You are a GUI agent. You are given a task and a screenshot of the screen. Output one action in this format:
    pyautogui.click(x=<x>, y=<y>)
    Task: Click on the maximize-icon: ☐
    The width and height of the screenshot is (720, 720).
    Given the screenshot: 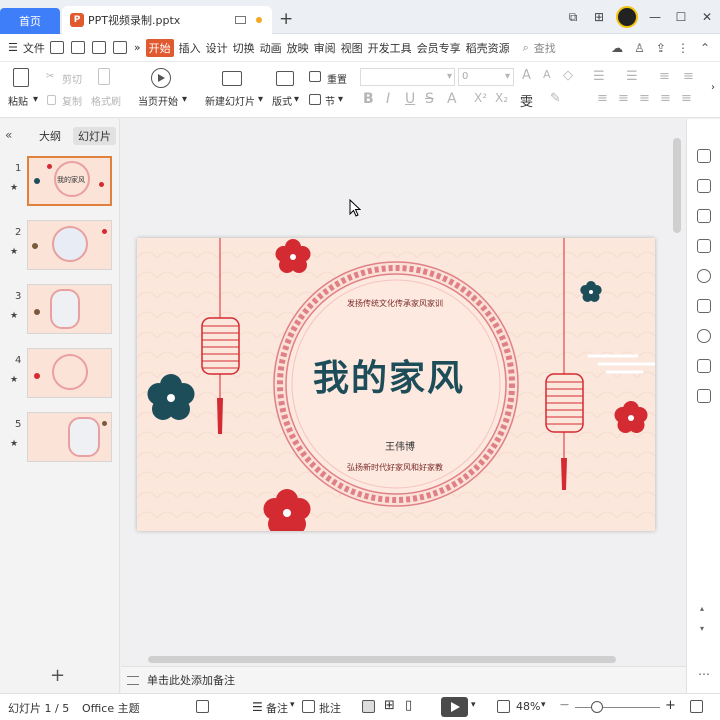 What is the action you would take?
    pyautogui.click(x=681, y=17)
    